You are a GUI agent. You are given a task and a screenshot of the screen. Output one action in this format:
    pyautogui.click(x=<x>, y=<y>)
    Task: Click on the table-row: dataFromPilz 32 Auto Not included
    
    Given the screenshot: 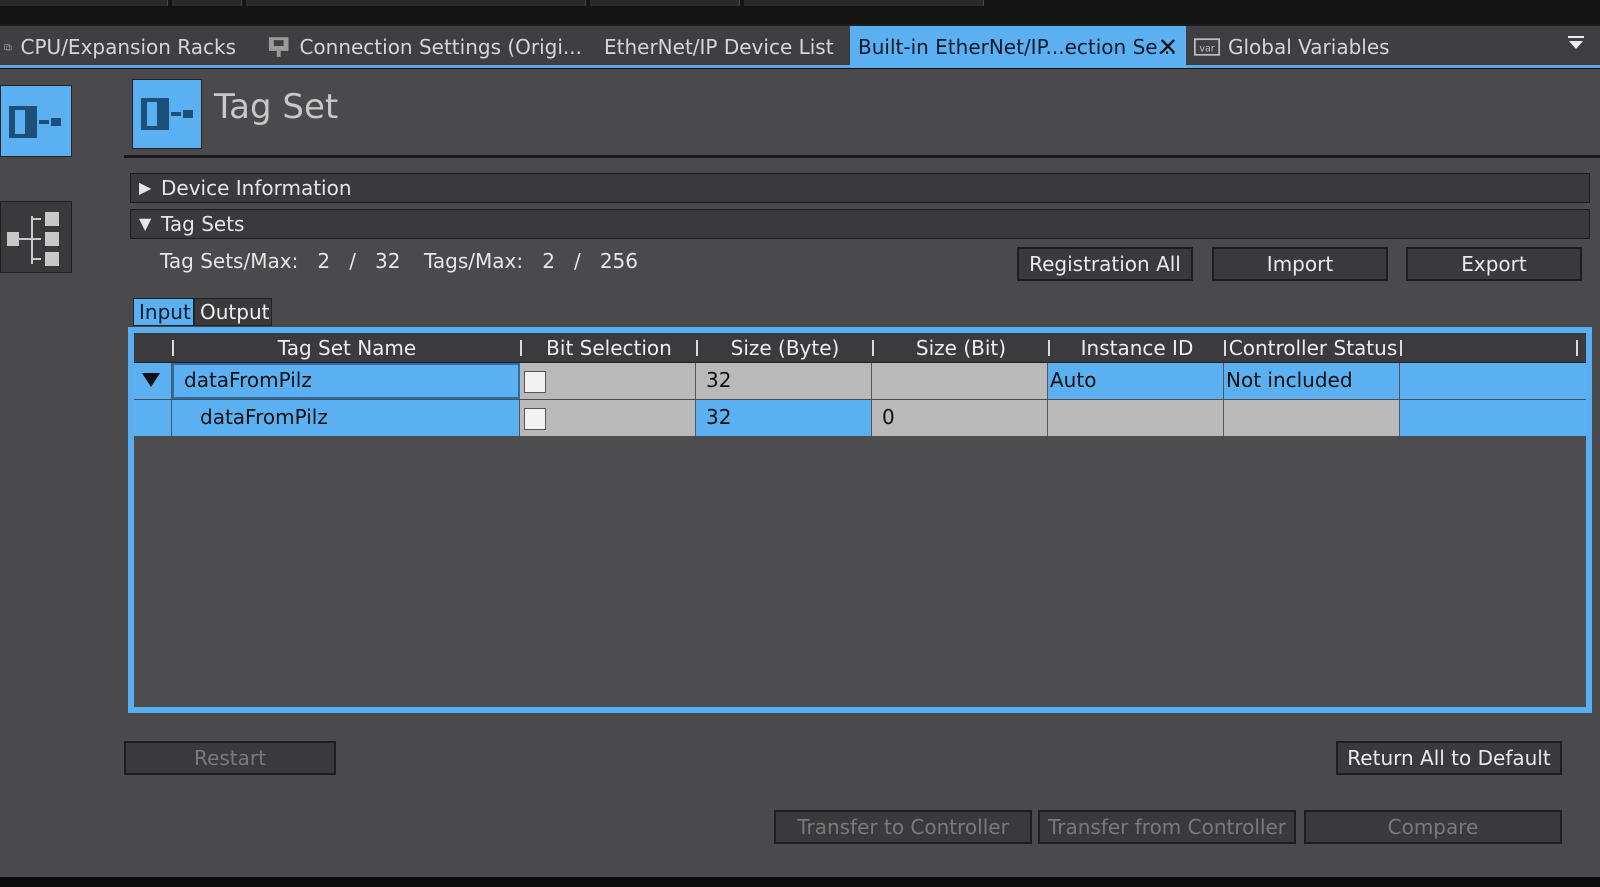 What is the action you would take?
    pyautogui.click(x=860, y=381)
    